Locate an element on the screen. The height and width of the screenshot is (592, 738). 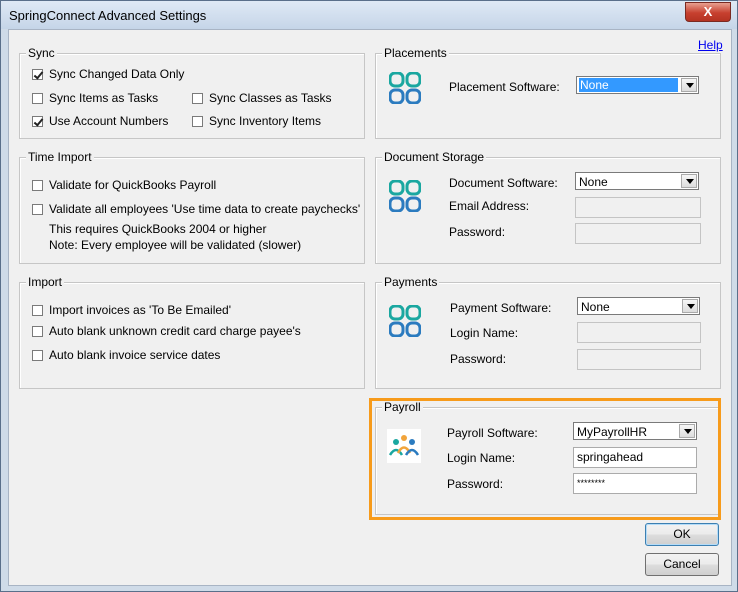
checkbox-label: Sync Items as Tasks is located at coordinates (104, 98).